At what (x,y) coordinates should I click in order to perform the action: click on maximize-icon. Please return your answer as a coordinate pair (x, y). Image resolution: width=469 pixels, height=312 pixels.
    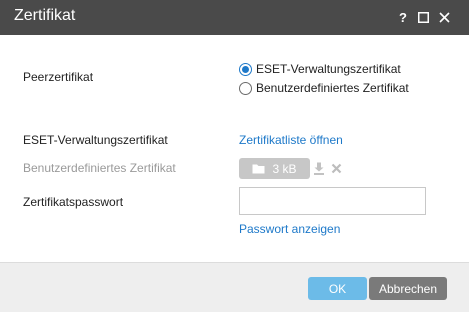
    Looking at the image, I should click on (423, 17).